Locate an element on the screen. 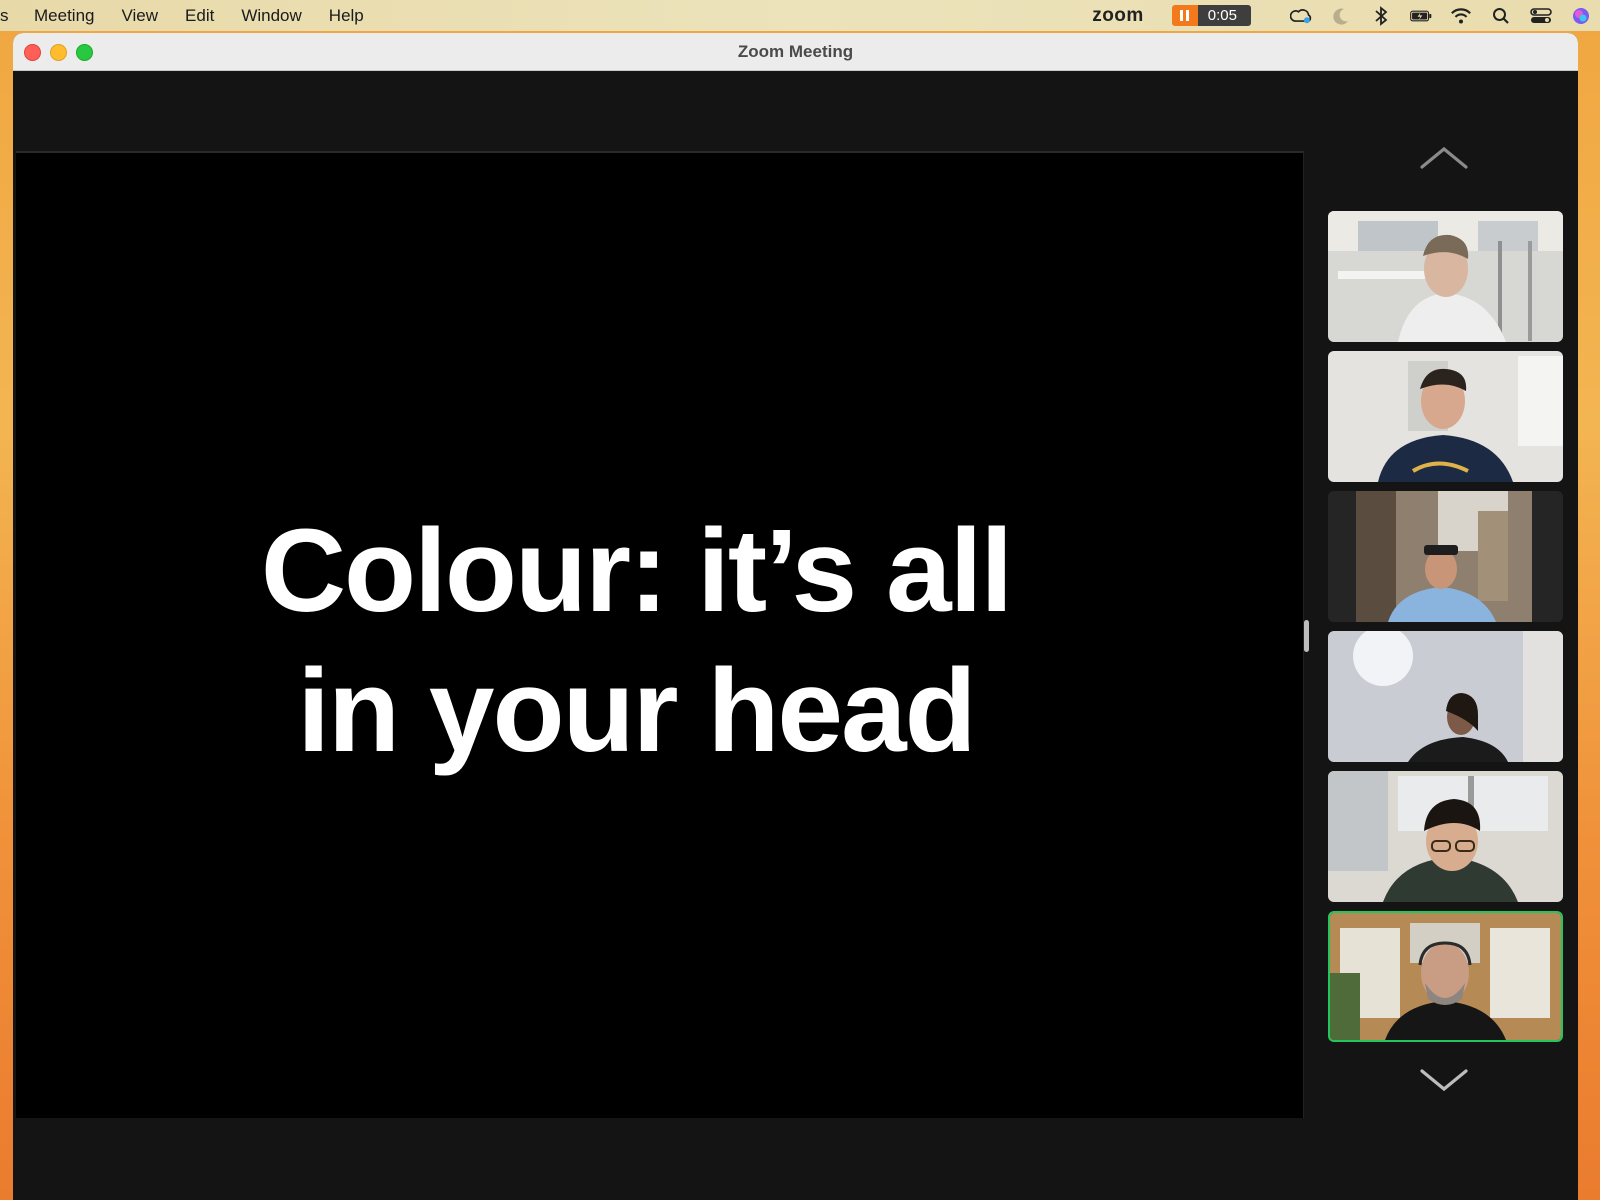 This screenshot has height=1200, width=1600. slide-title-line-1: Colour: it’s all is located at coordinates (636, 571).